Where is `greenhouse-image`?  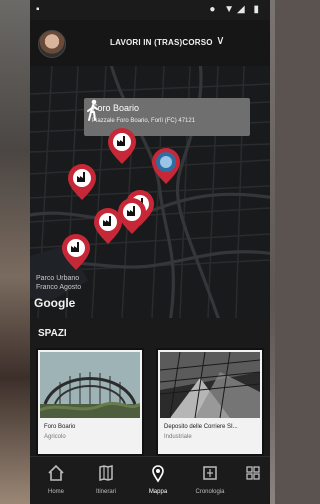
greenhouse-image is located at coordinates (90, 385).